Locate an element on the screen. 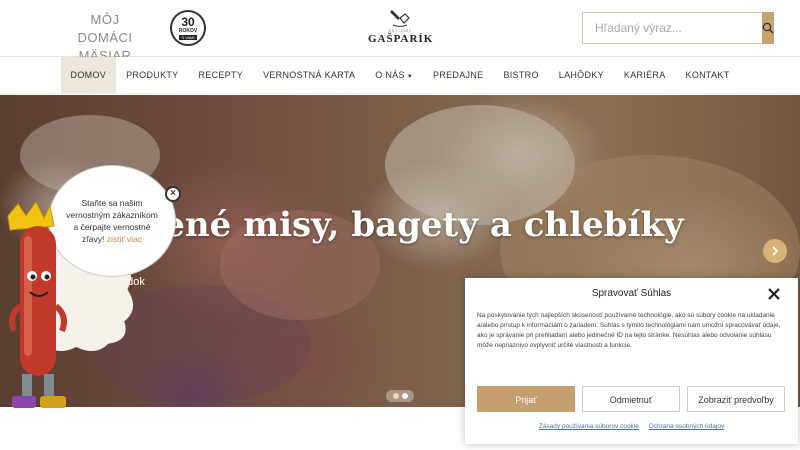  caret-down-icon: ▼ is located at coordinates (410, 77).